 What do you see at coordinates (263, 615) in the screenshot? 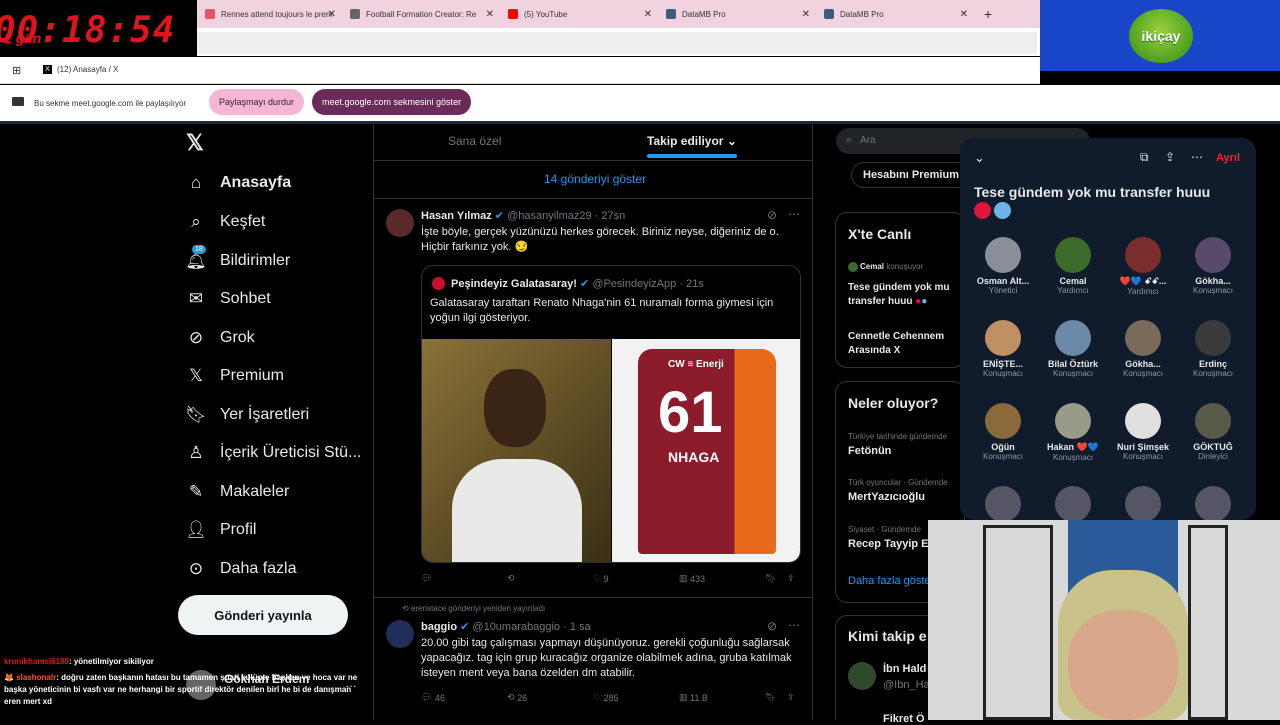
I see `post-button: Gönderi yayınla` at bounding box center [263, 615].